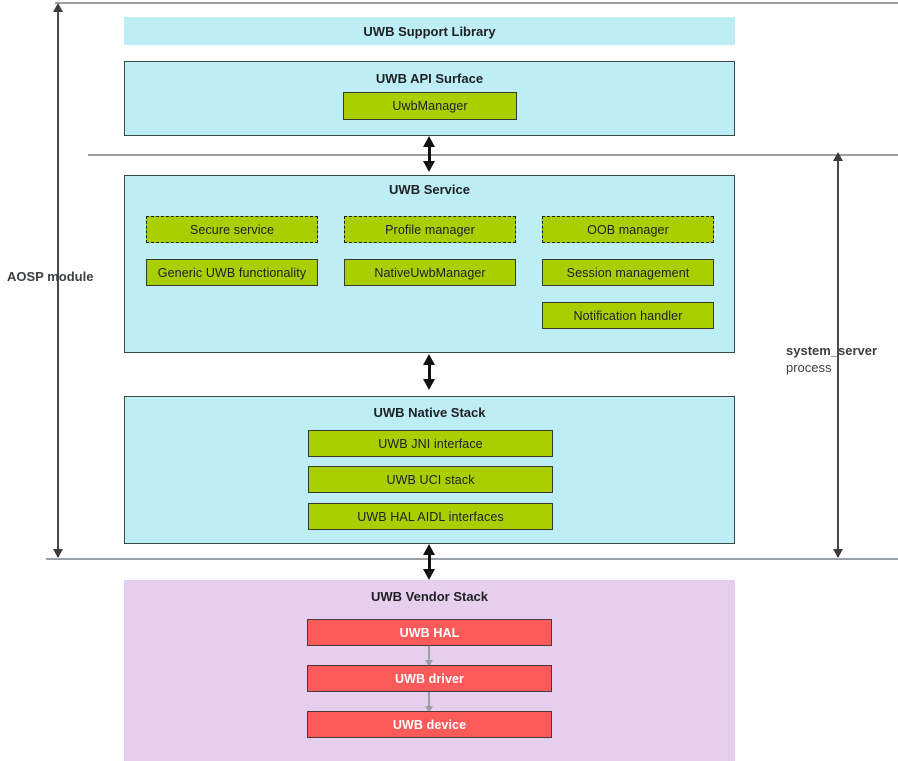 The width and height of the screenshot is (898, 761). I want to click on layer-uwb-api-surface: UWB API Surface UwbManager, so click(429, 98).